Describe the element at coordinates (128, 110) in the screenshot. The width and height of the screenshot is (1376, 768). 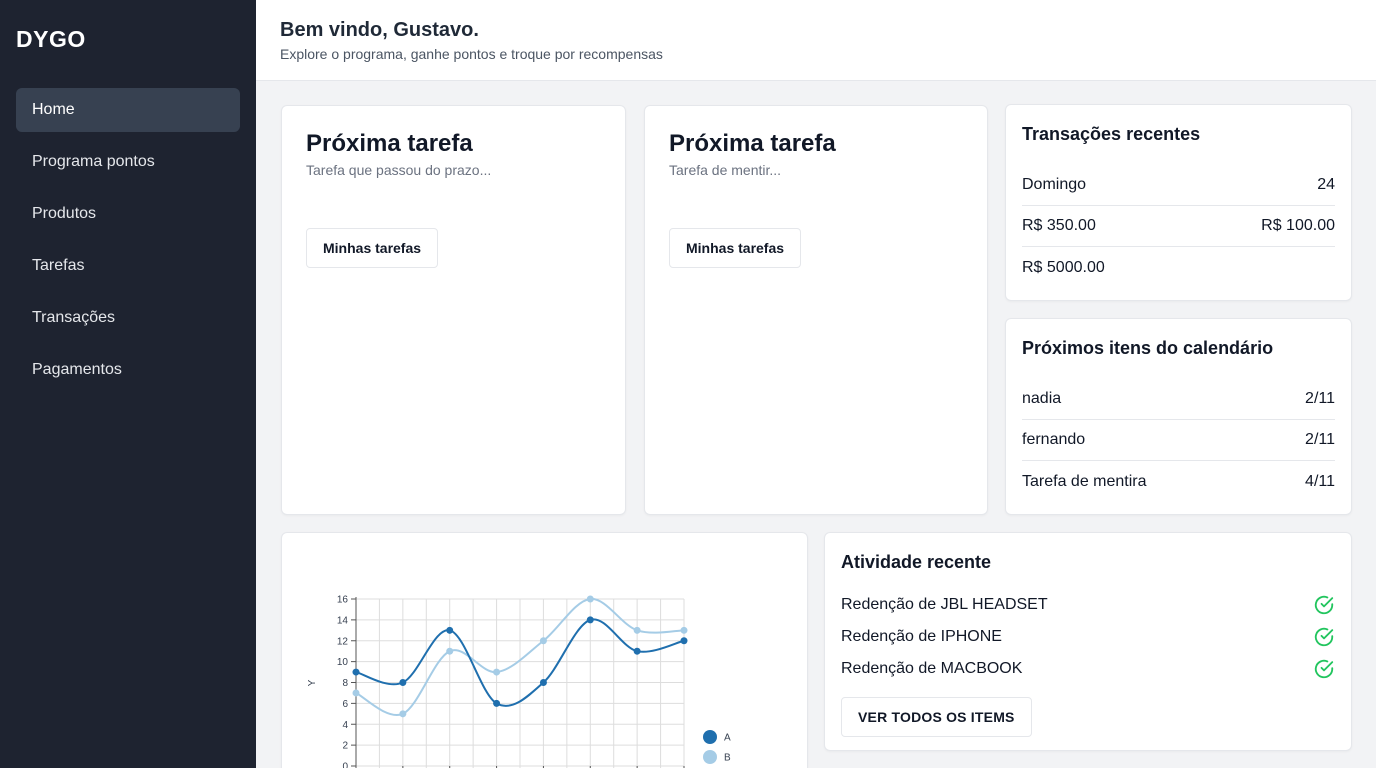
I see `sidebar-item-home: Home` at that location.